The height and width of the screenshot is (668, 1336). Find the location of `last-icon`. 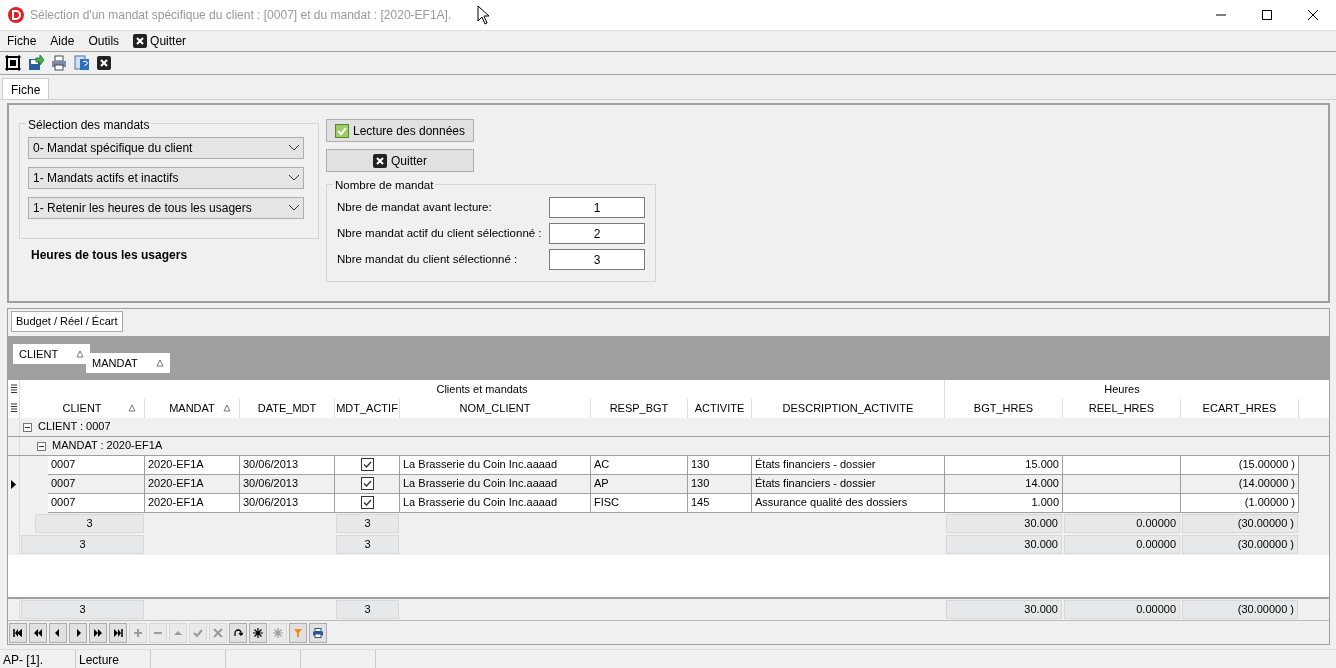

last-icon is located at coordinates (118, 632).